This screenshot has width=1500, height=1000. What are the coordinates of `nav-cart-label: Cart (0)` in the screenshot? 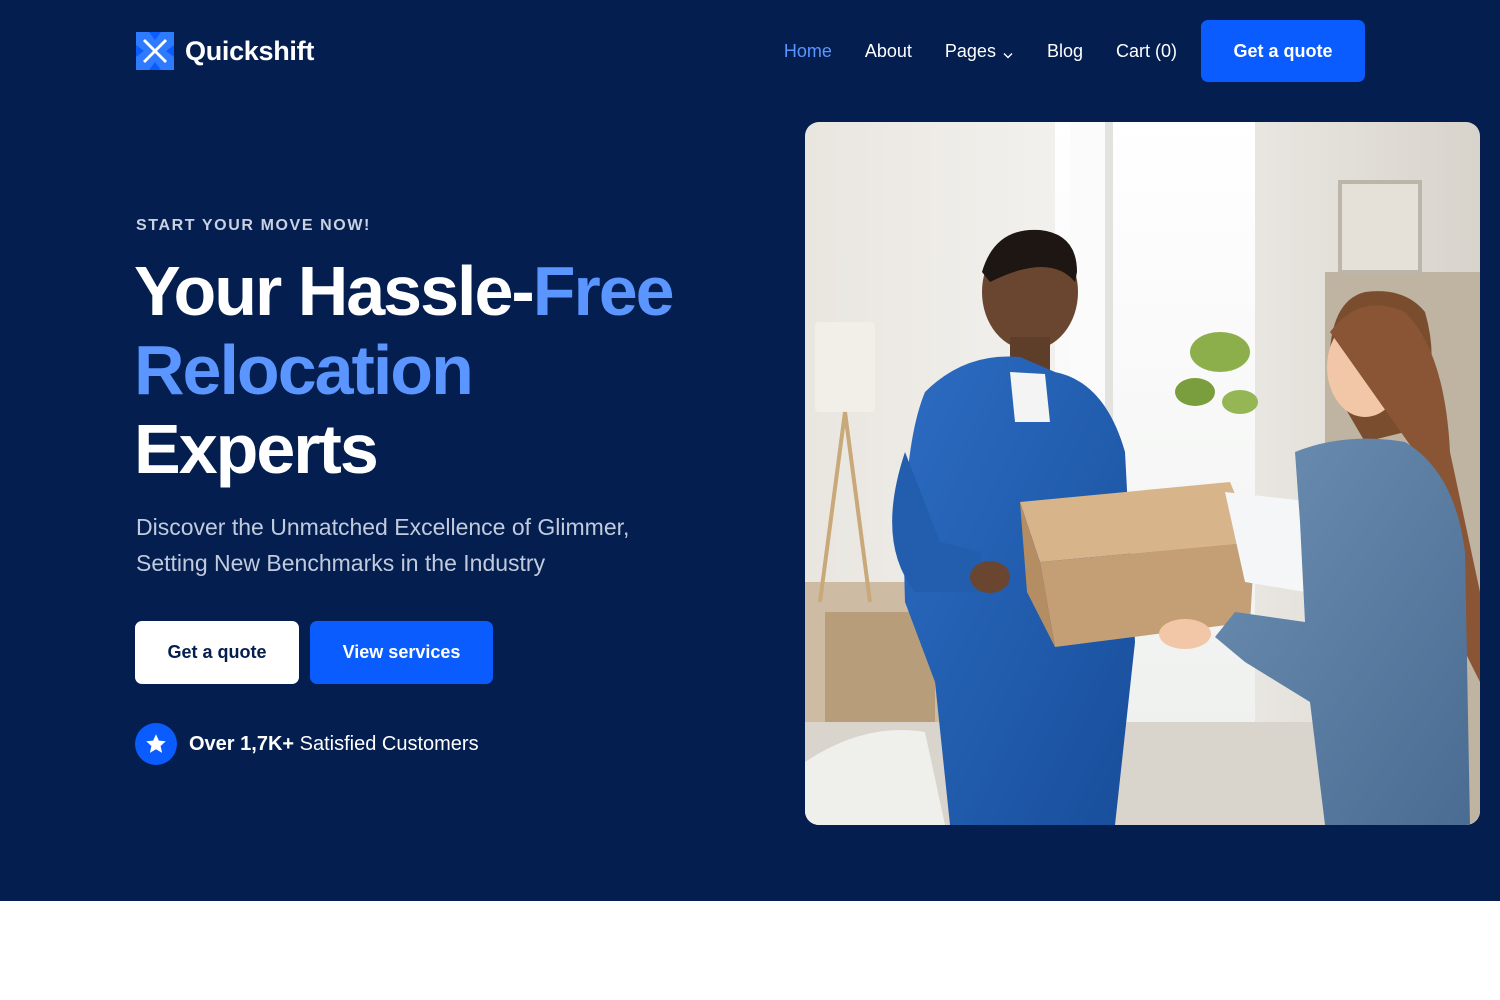 It's located at (1146, 50).